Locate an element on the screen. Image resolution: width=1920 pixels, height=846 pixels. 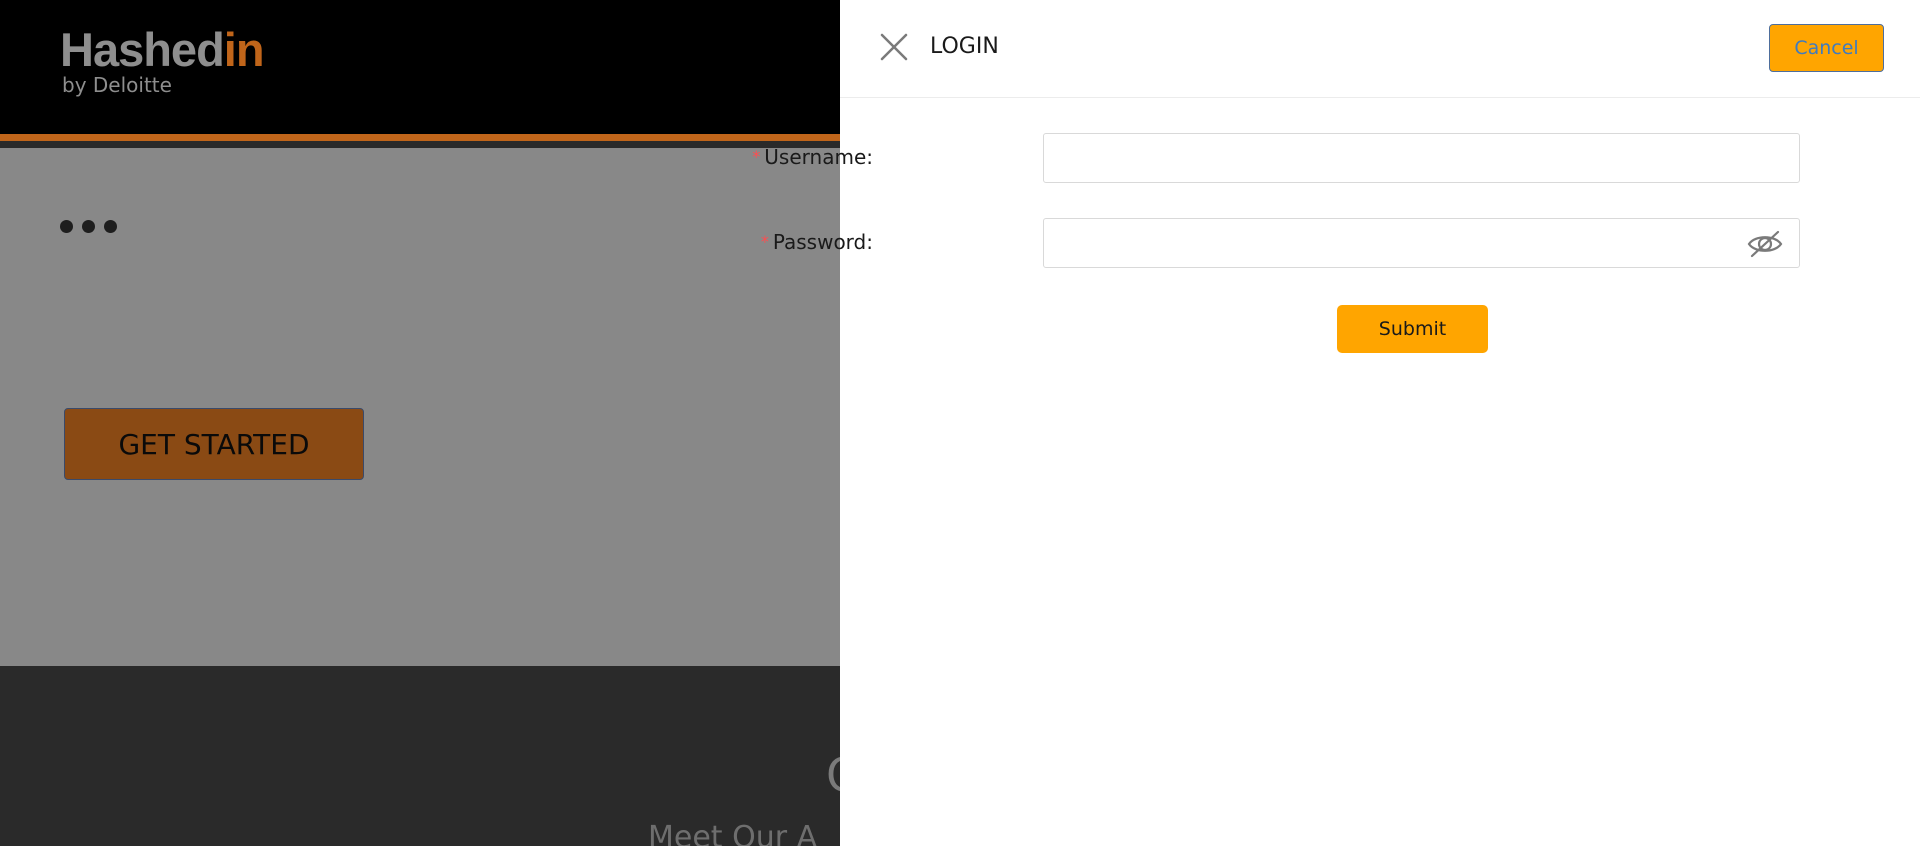
close-icon is located at coordinates (894, 47).